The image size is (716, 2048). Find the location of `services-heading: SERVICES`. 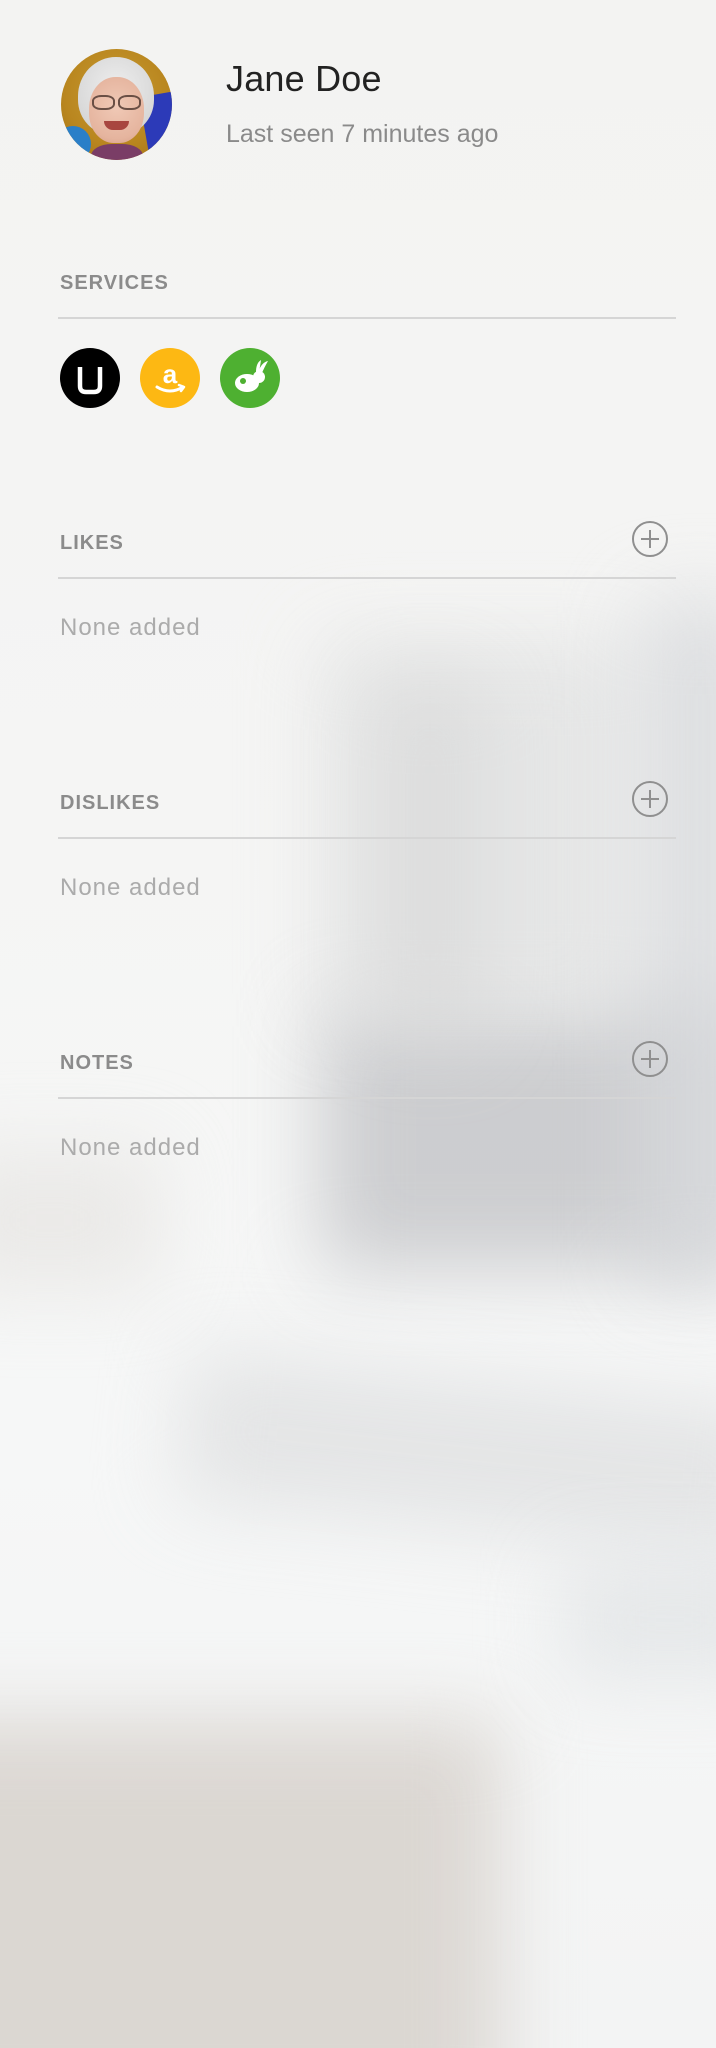

services-heading: SERVICES is located at coordinates (114, 283).